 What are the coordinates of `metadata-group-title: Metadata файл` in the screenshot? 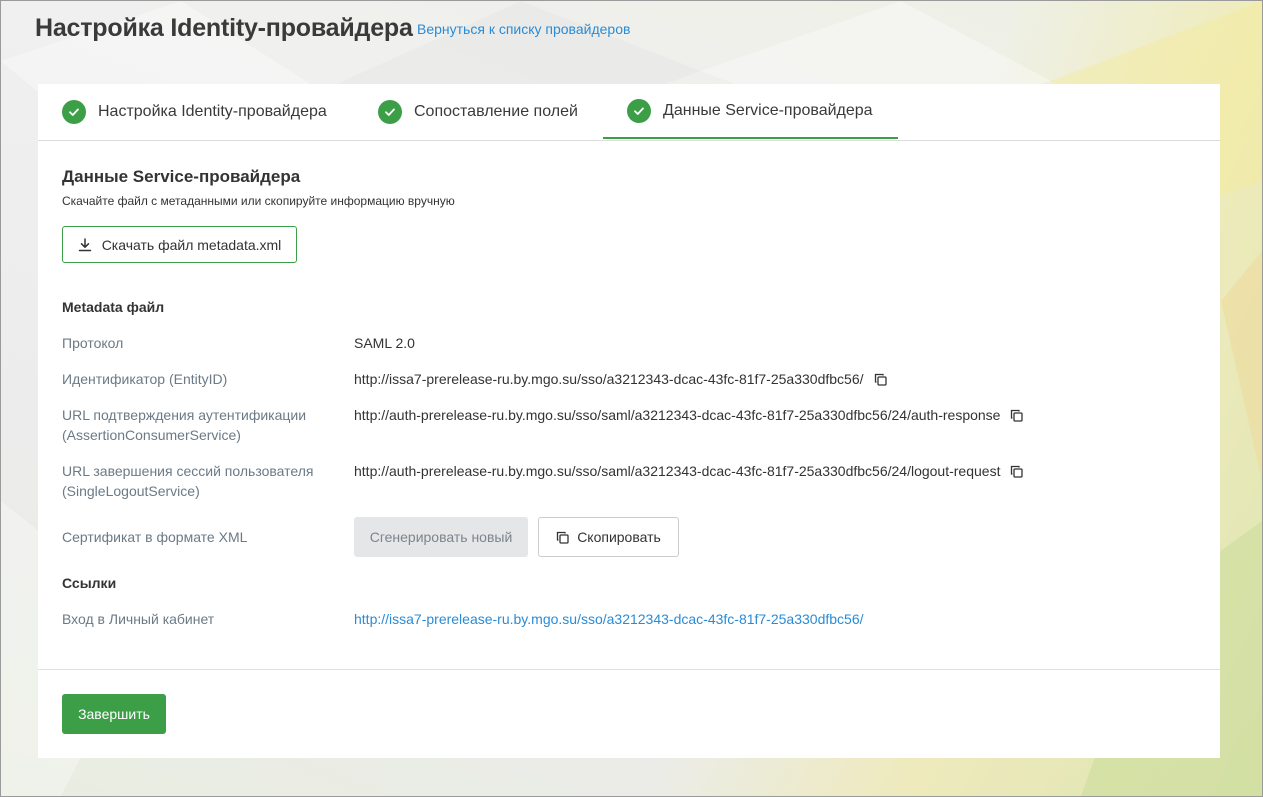 It's located at (113, 307).